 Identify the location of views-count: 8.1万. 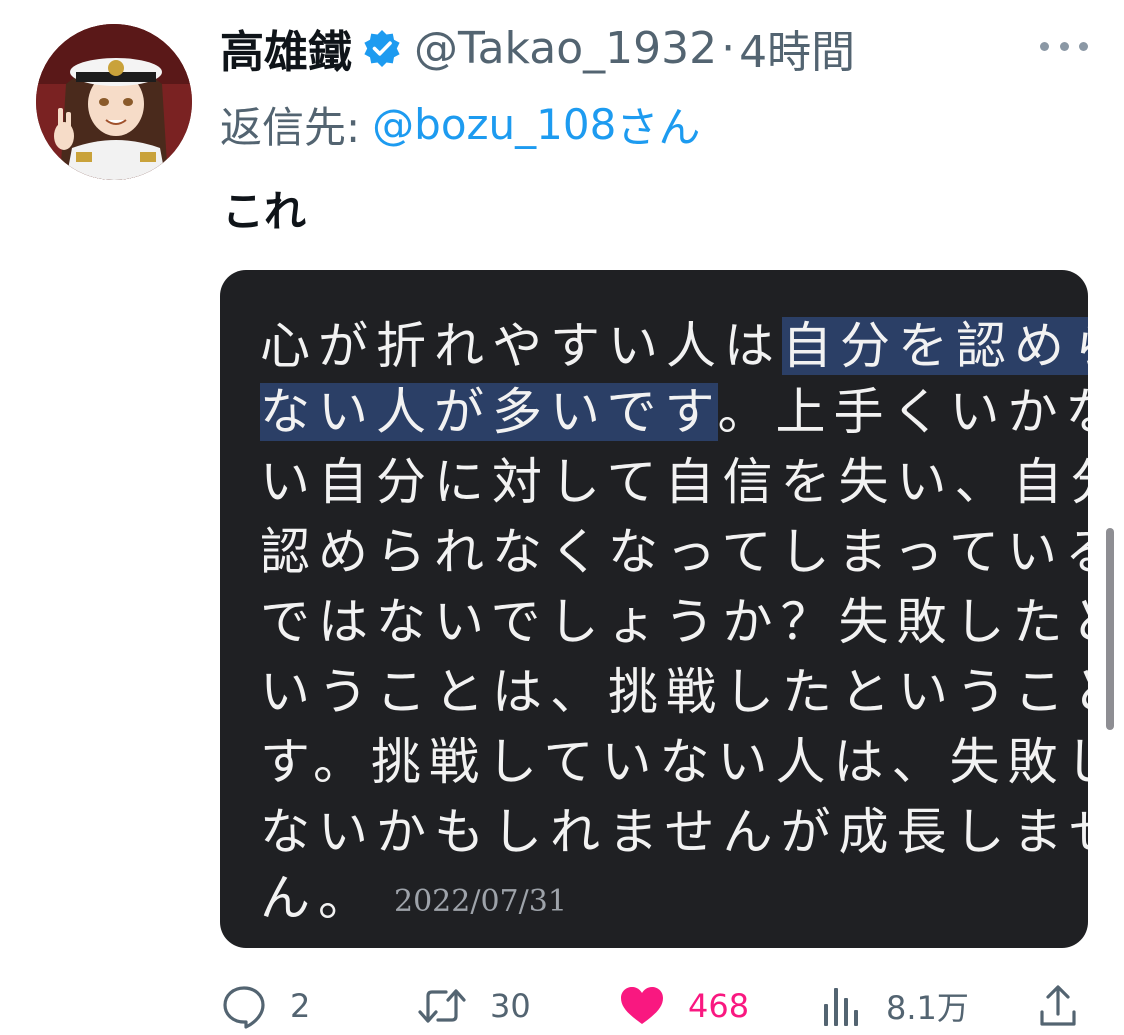
(927, 1008).